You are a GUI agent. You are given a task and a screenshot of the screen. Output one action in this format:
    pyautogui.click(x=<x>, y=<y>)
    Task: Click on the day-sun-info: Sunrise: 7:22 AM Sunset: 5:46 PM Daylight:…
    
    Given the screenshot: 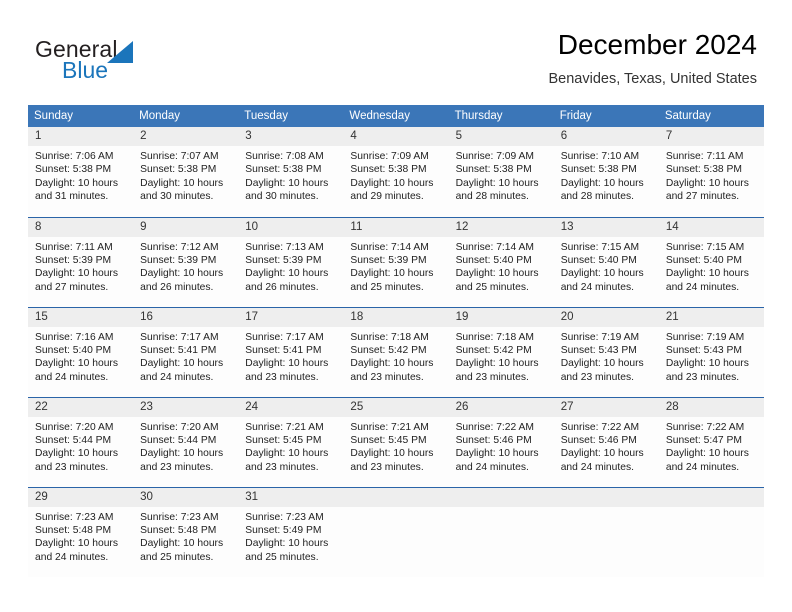 What is the action you would take?
    pyautogui.click(x=606, y=446)
    